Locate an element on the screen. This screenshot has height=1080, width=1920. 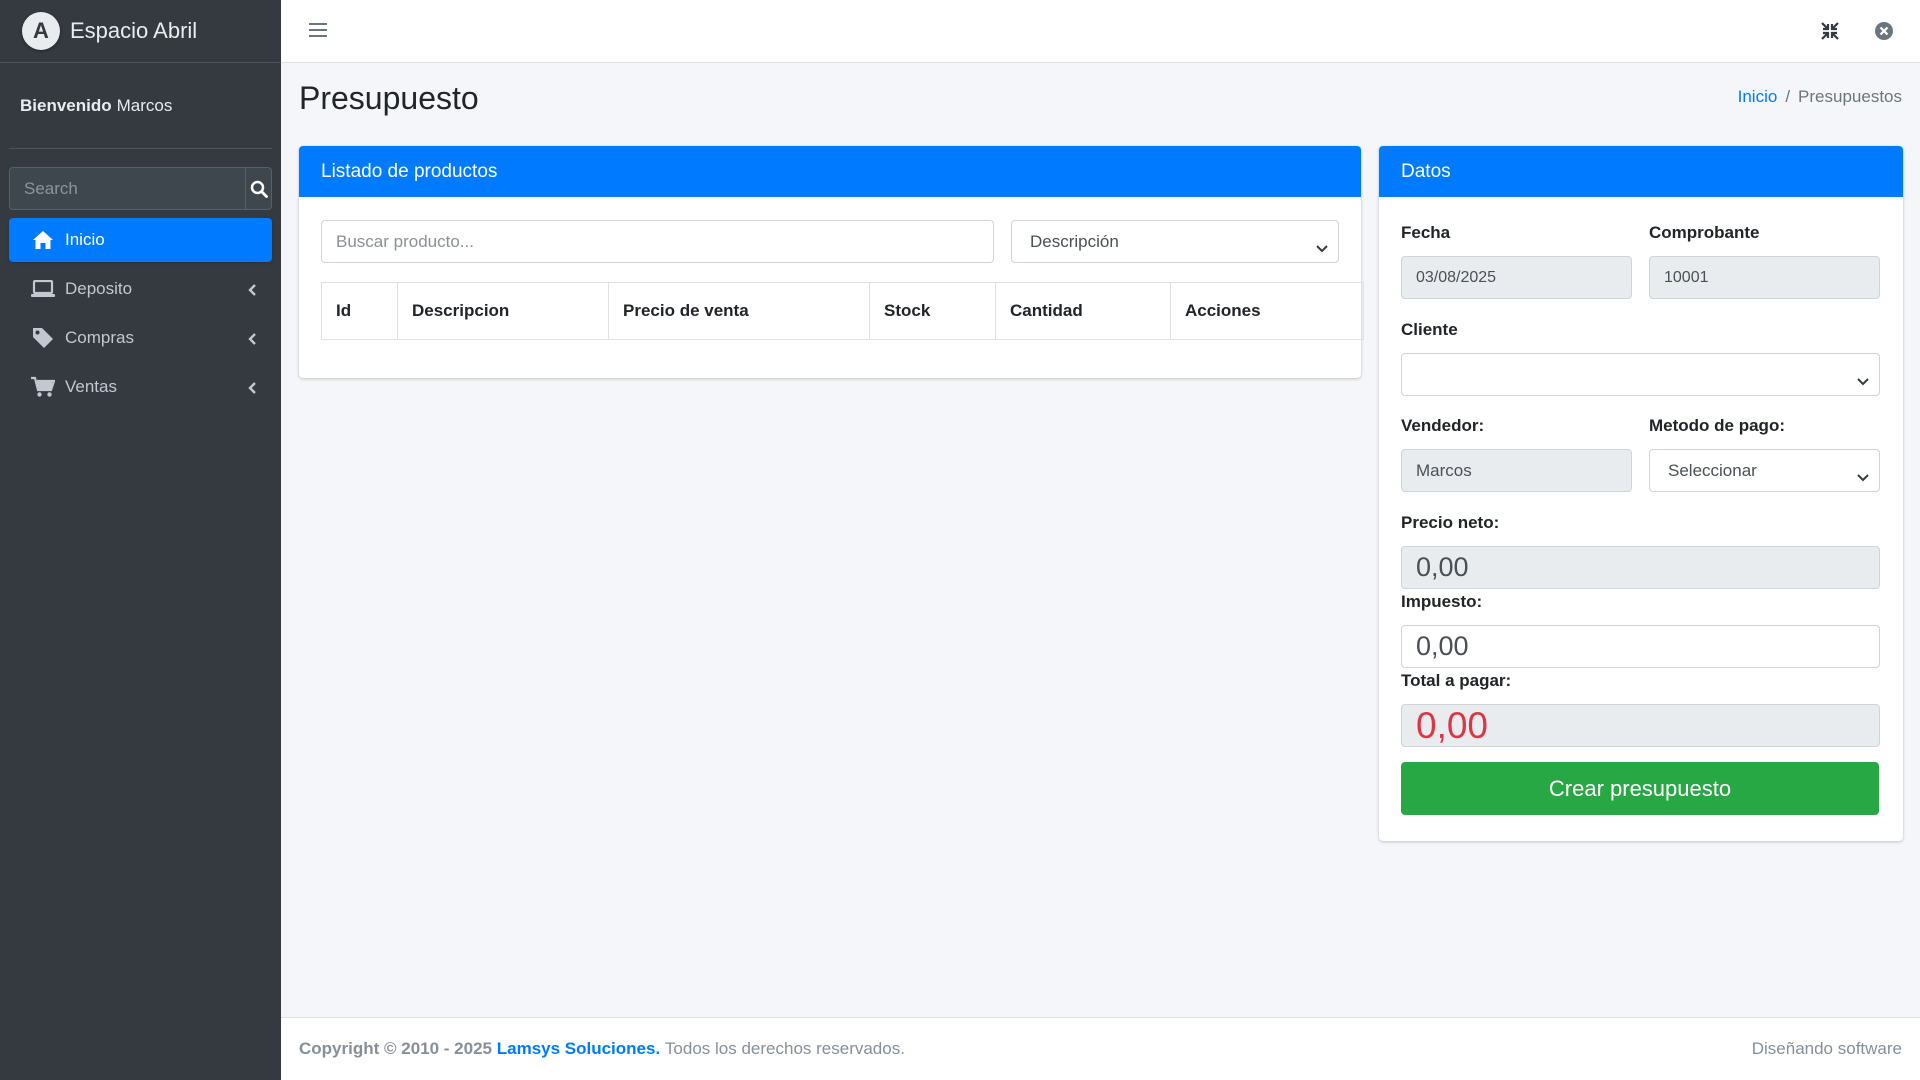
precio-neto-label: Precio neto: is located at coordinates (1450, 522).